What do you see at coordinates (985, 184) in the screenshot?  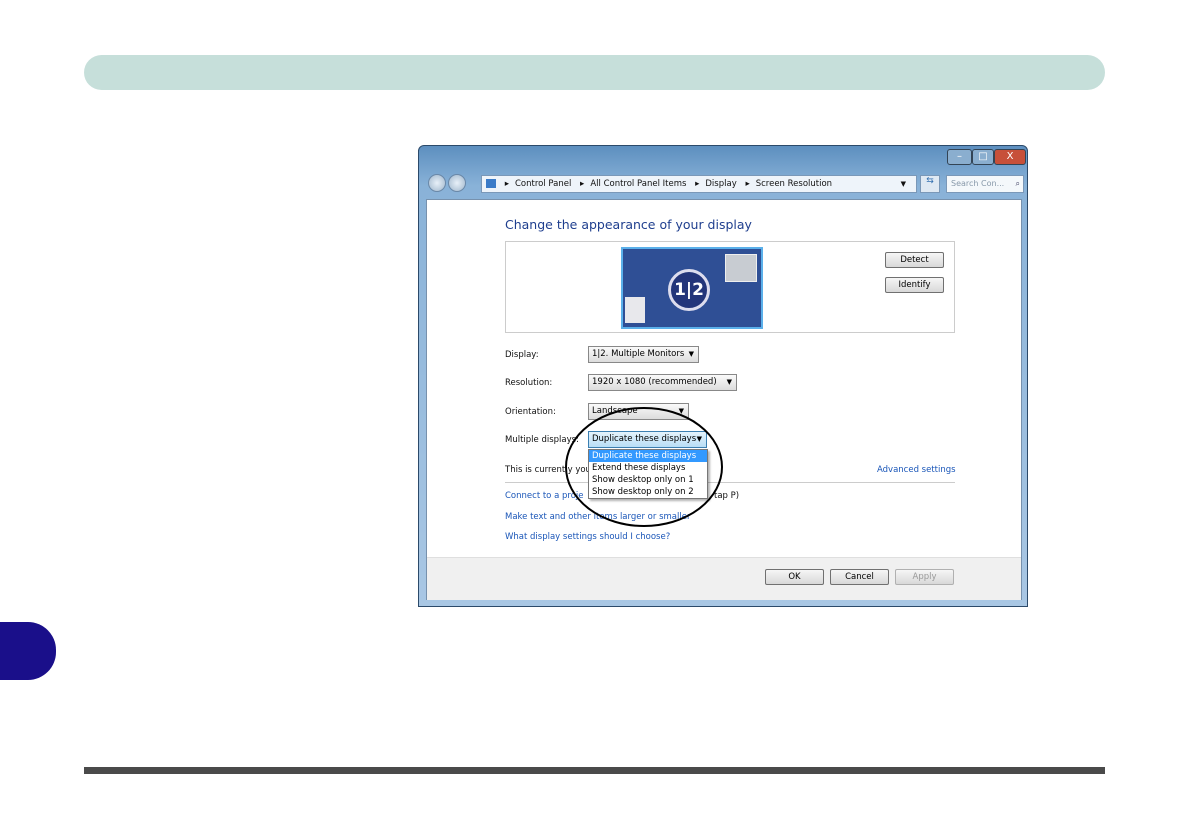 I see `search-input: Search Con... ⌕` at bounding box center [985, 184].